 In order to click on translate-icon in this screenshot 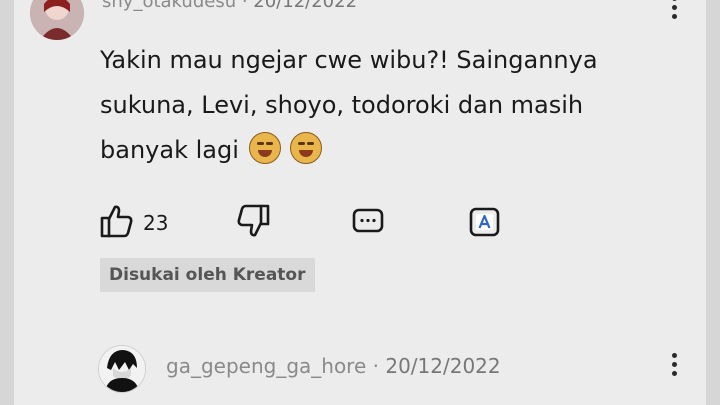, I will do `click(484, 222)`.